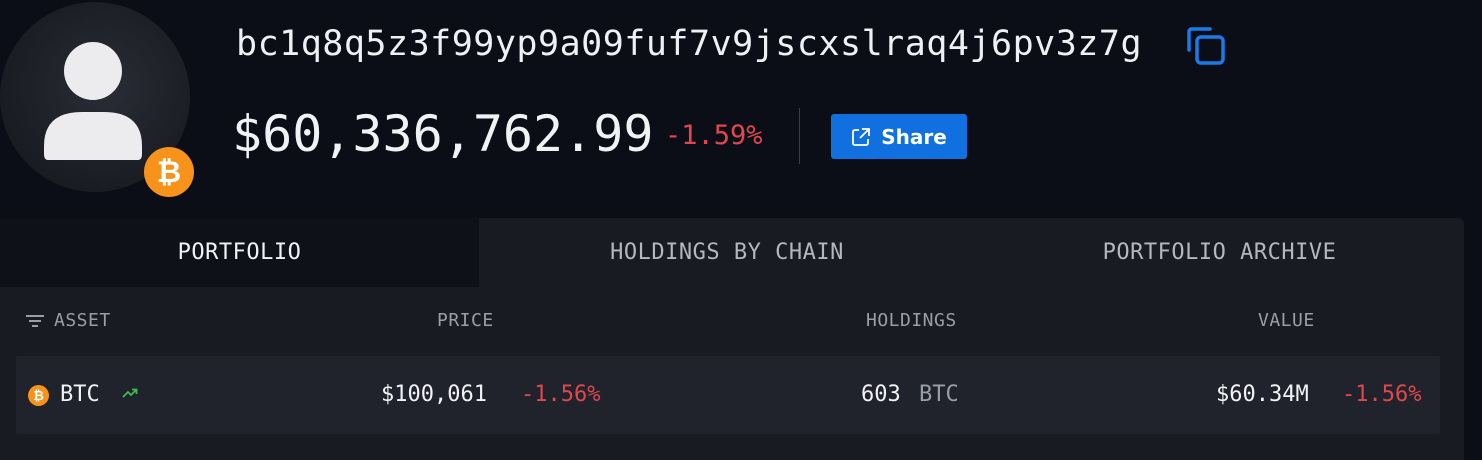  I want to click on share-label: Share, so click(914, 136).